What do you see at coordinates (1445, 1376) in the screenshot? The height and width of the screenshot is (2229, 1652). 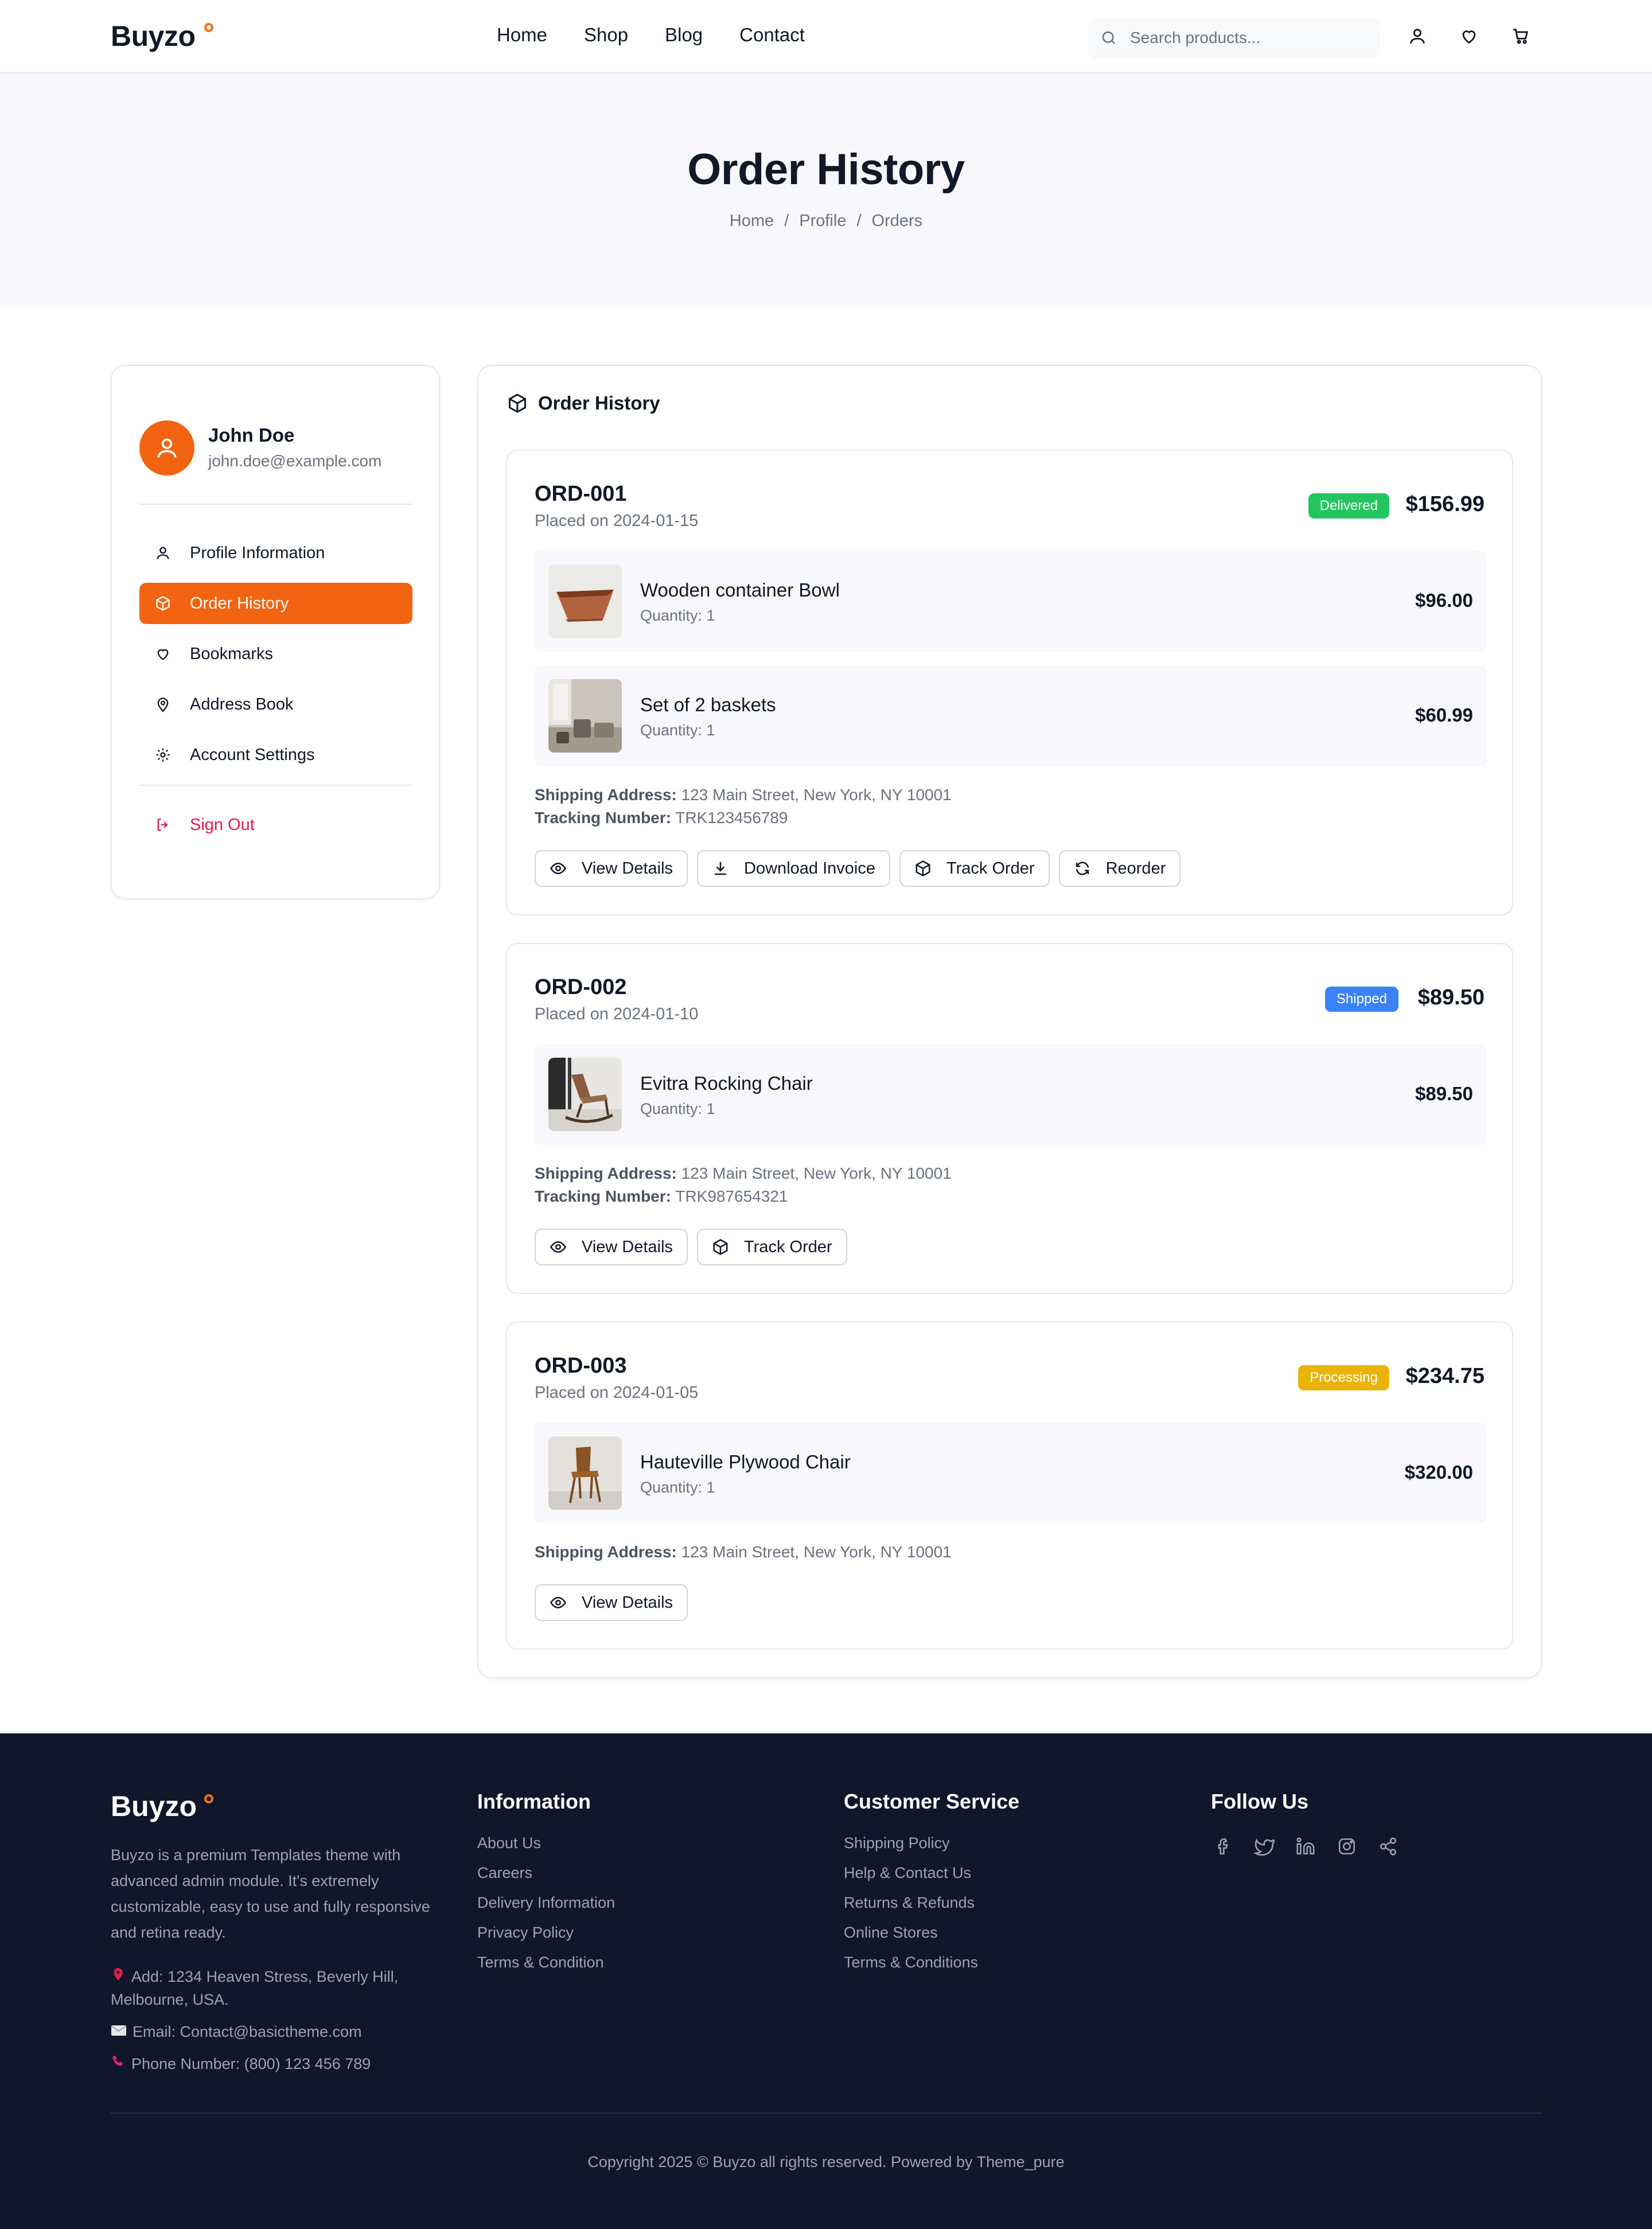 I see `order-total: $234.75` at bounding box center [1445, 1376].